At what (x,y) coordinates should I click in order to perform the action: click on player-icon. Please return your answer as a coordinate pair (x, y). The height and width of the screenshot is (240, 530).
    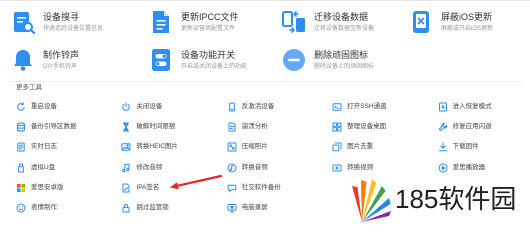
    Looking at the image, I should click on (443, 168).